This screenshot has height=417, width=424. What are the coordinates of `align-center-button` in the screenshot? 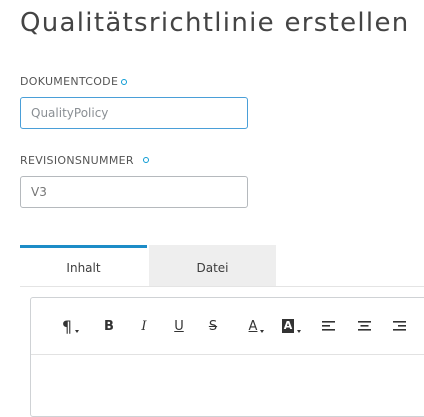 It's located at (364, 326).